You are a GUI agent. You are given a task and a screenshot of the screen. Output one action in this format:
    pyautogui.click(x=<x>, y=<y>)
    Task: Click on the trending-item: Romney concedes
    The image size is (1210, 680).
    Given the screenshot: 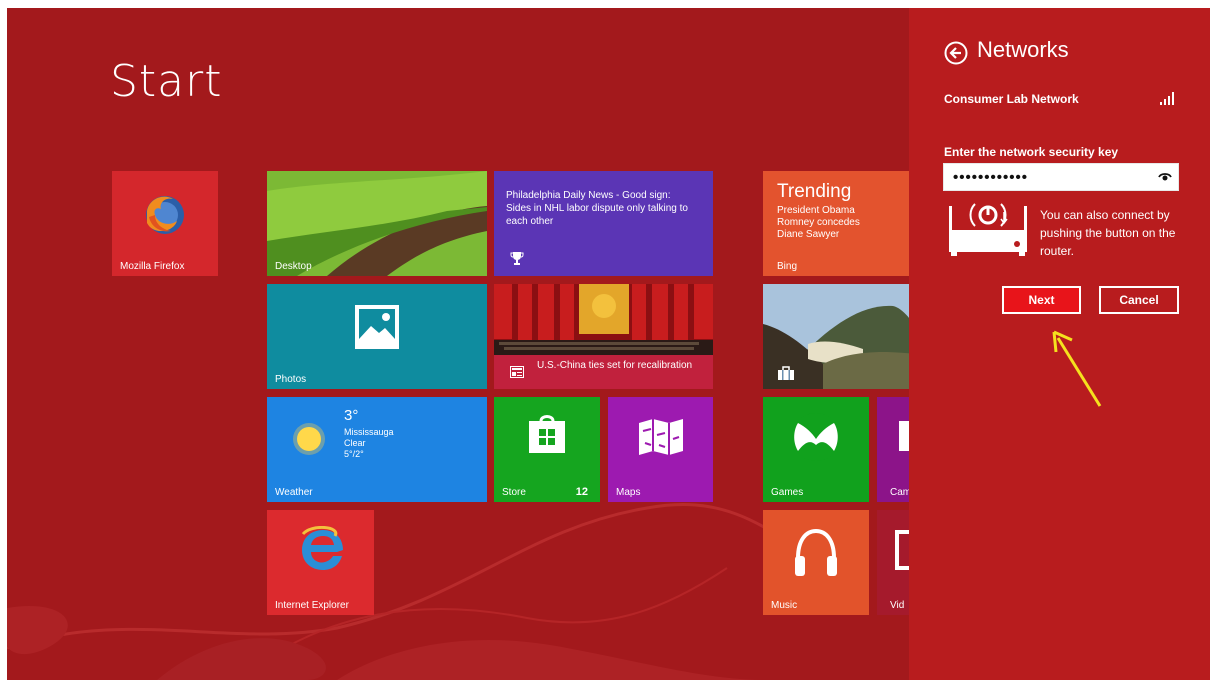 What is the action you would take?
    pyautogui.click(x=818, y=222)
    